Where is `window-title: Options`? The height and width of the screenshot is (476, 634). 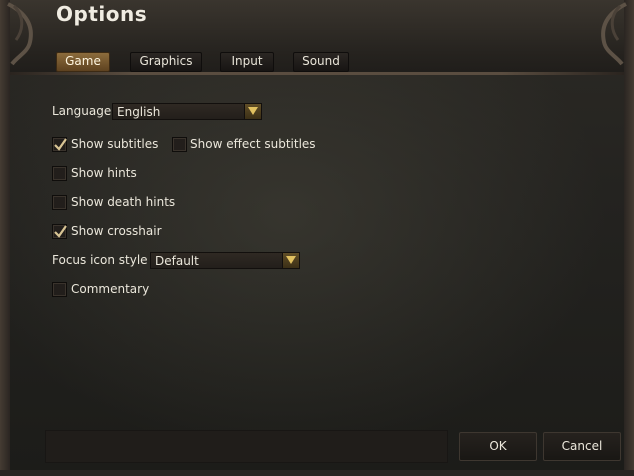
window-title: Options is located at coordinates (102, 14).